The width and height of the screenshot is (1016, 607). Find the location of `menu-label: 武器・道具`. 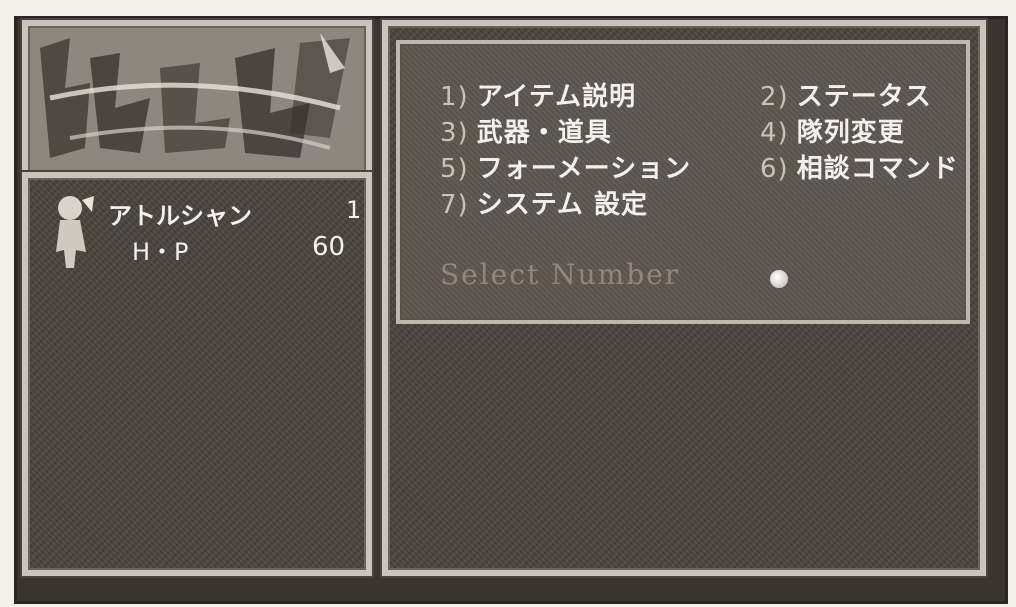

menu-label: 武器・道具 is located at coordinates (544, 133).